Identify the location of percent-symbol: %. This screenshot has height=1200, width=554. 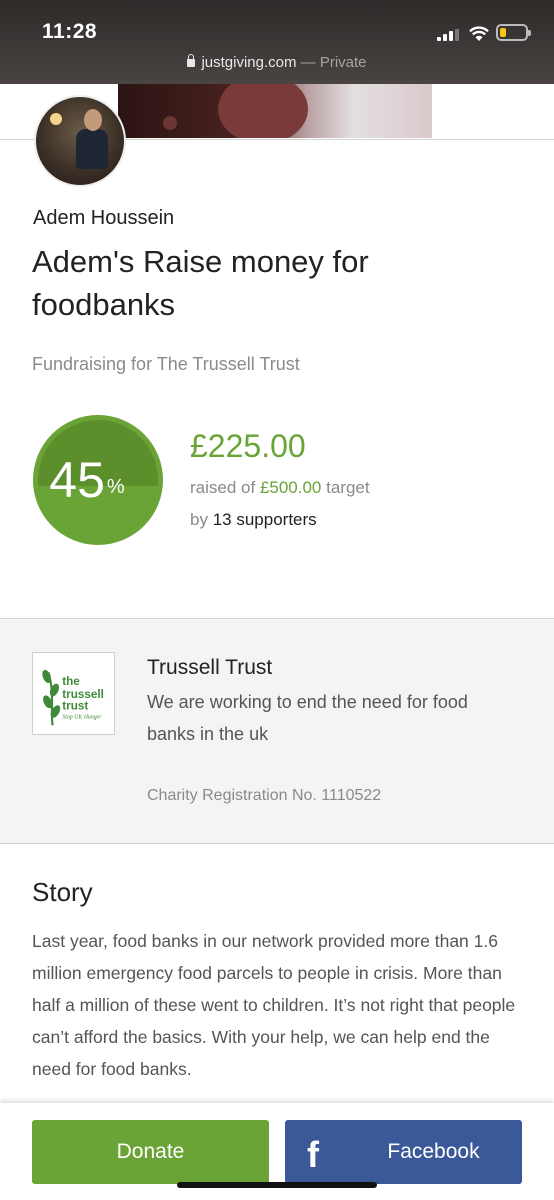
(115, 487).